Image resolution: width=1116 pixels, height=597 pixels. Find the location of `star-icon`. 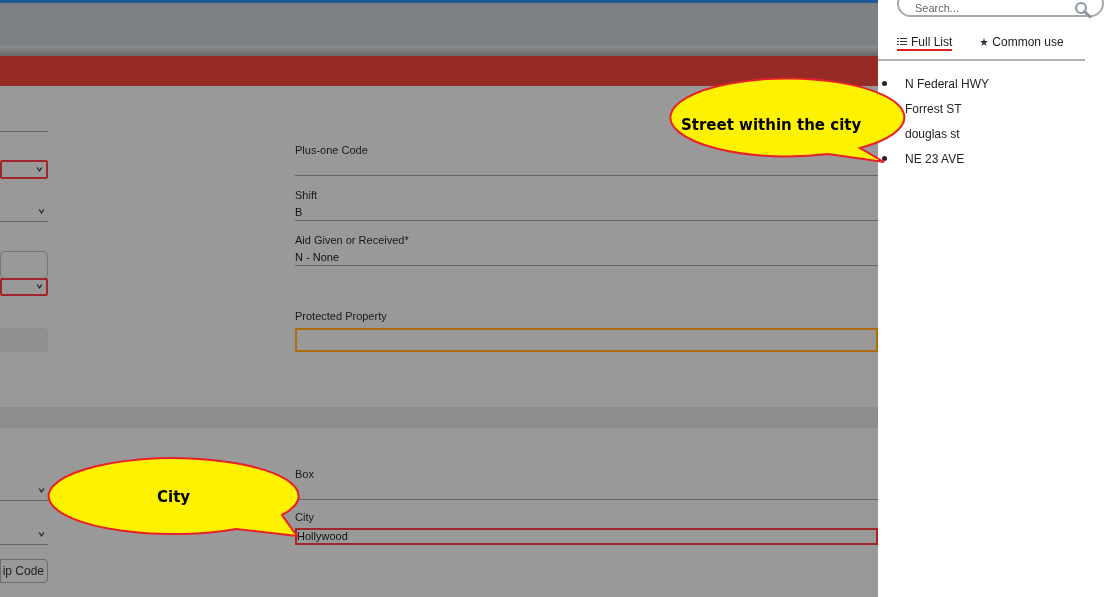

star-icon is located at coordinates (984, 41).